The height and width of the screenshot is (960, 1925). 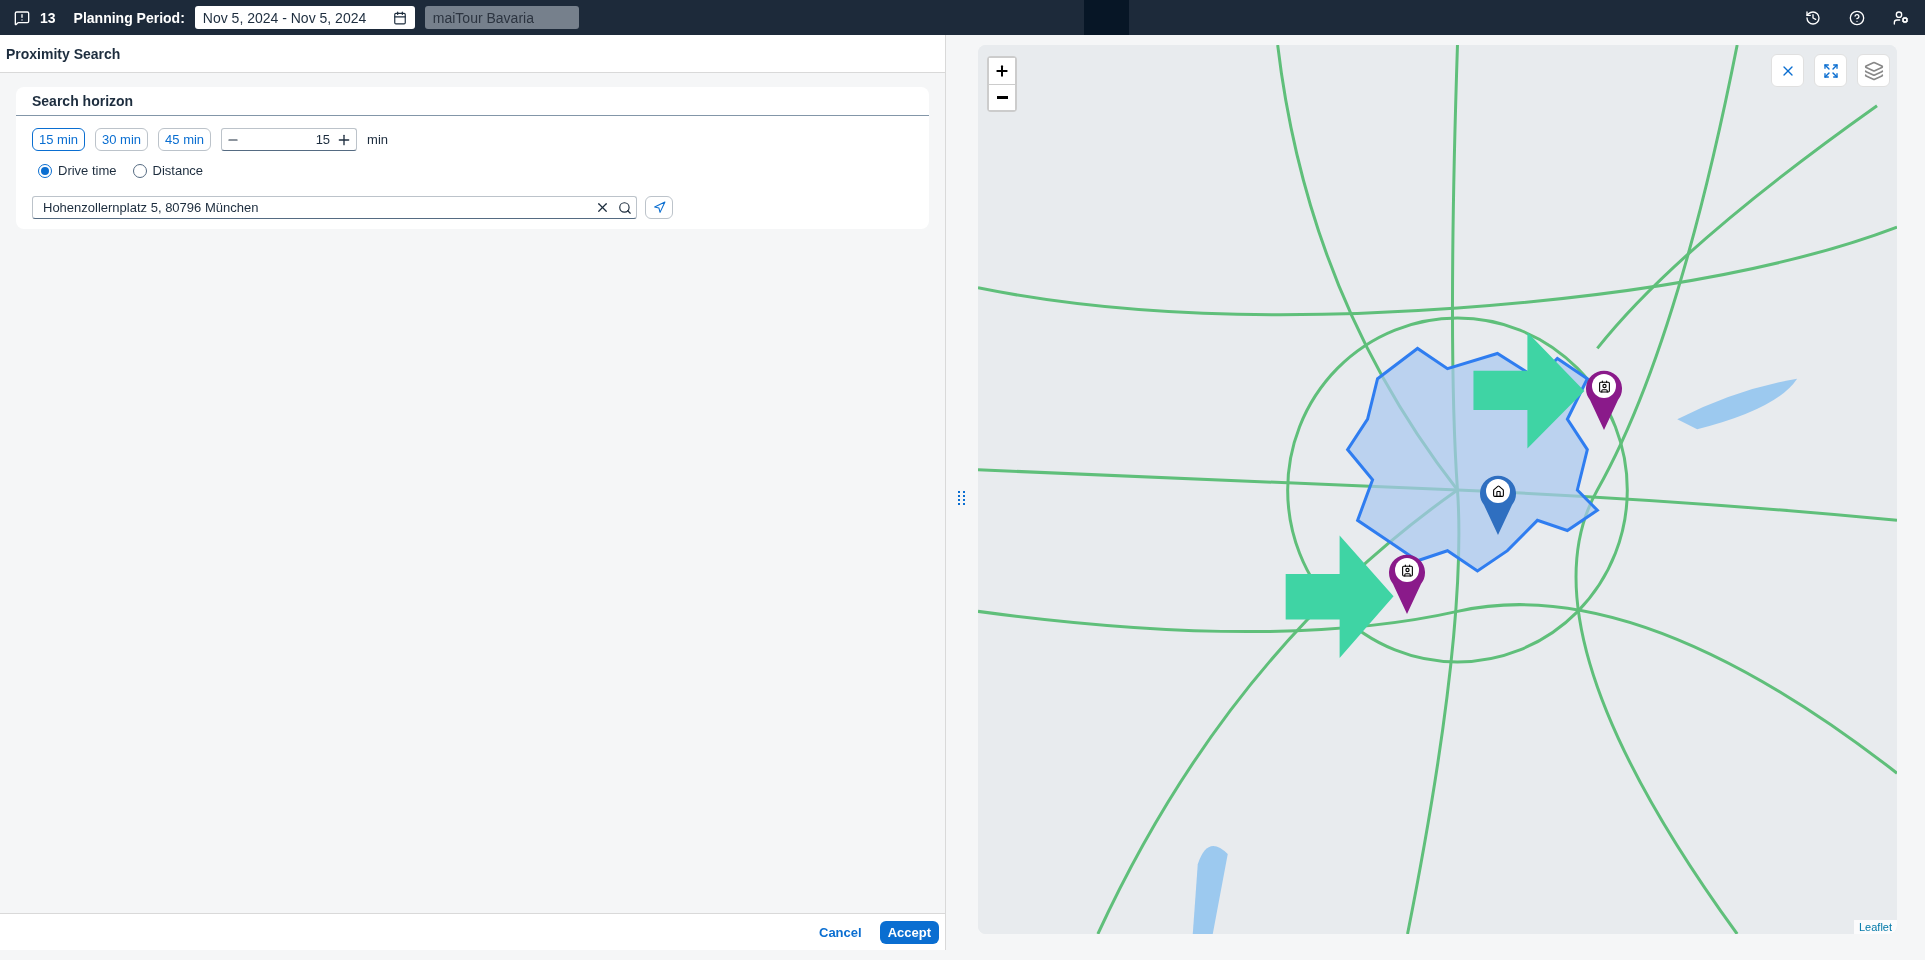 What do you see at coordinates (1002, 71) in the screenshot?
I see `plus-icon` at bounding box center [1002, 71].